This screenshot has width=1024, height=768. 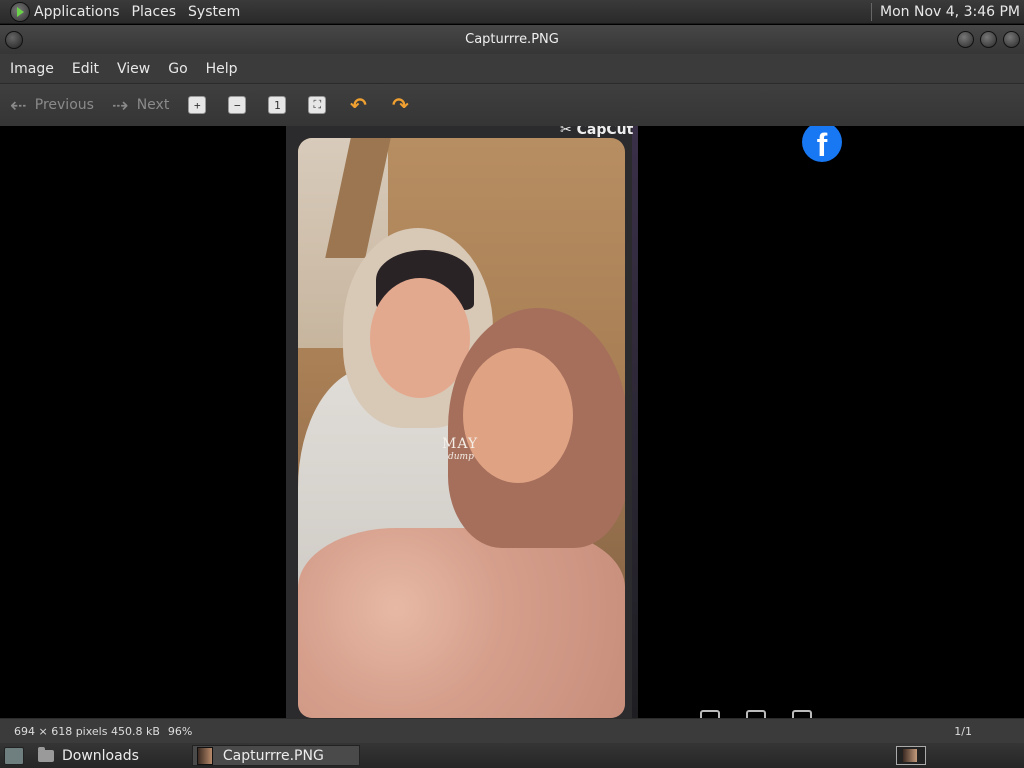 I want to click on show-desktop-icon, so click(x=14, y=755).